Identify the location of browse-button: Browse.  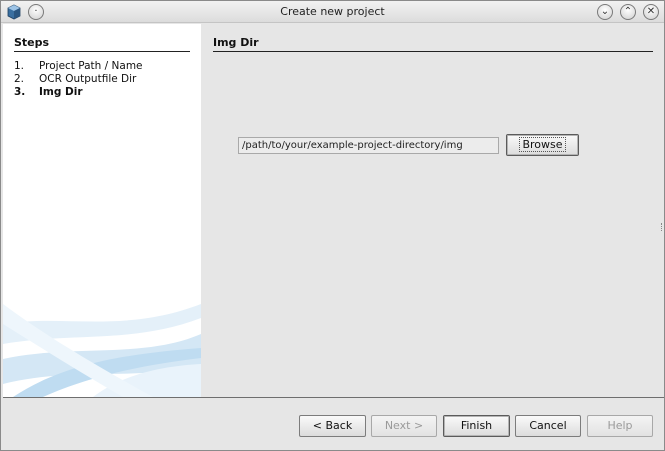
(542, 145).